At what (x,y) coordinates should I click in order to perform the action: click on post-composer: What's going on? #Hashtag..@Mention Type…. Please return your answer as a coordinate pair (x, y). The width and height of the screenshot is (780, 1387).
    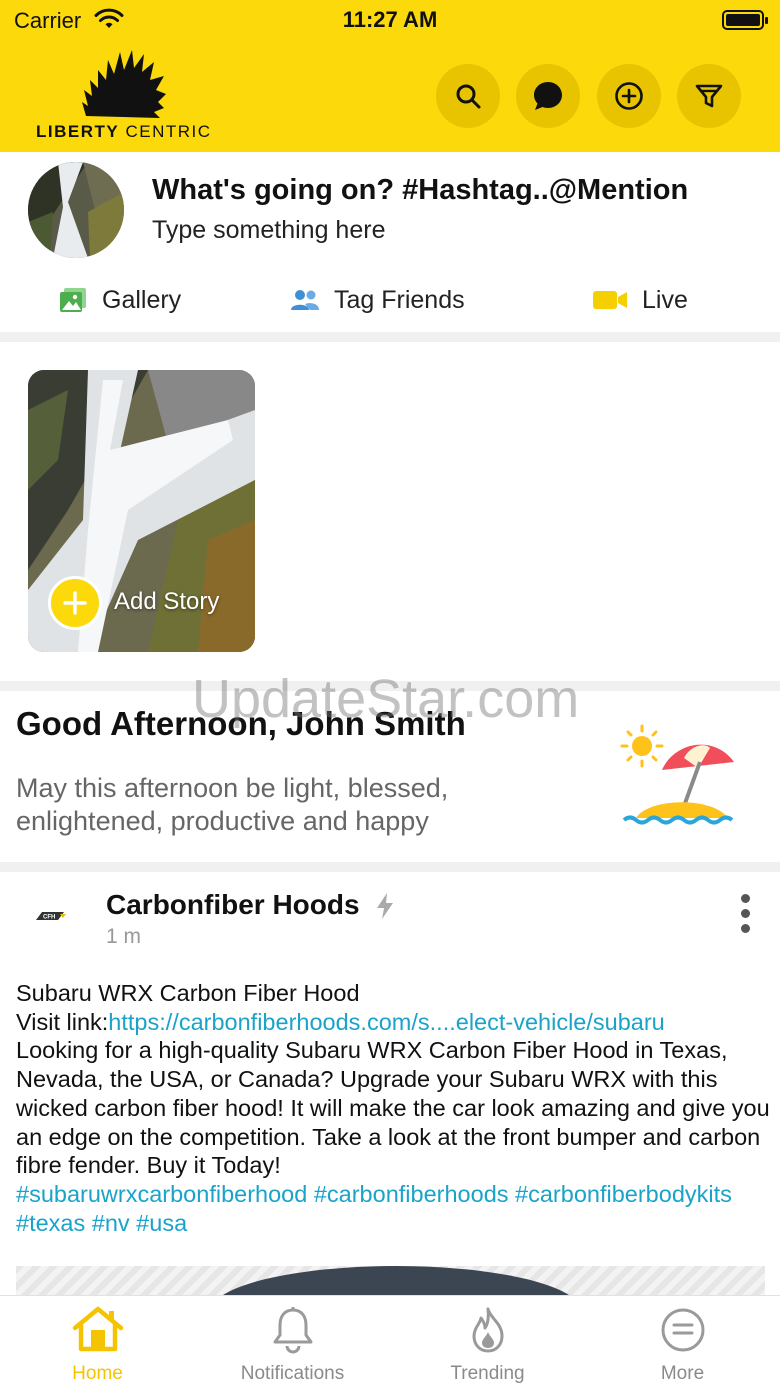
    Looking at the image, I should click on (390, 242).